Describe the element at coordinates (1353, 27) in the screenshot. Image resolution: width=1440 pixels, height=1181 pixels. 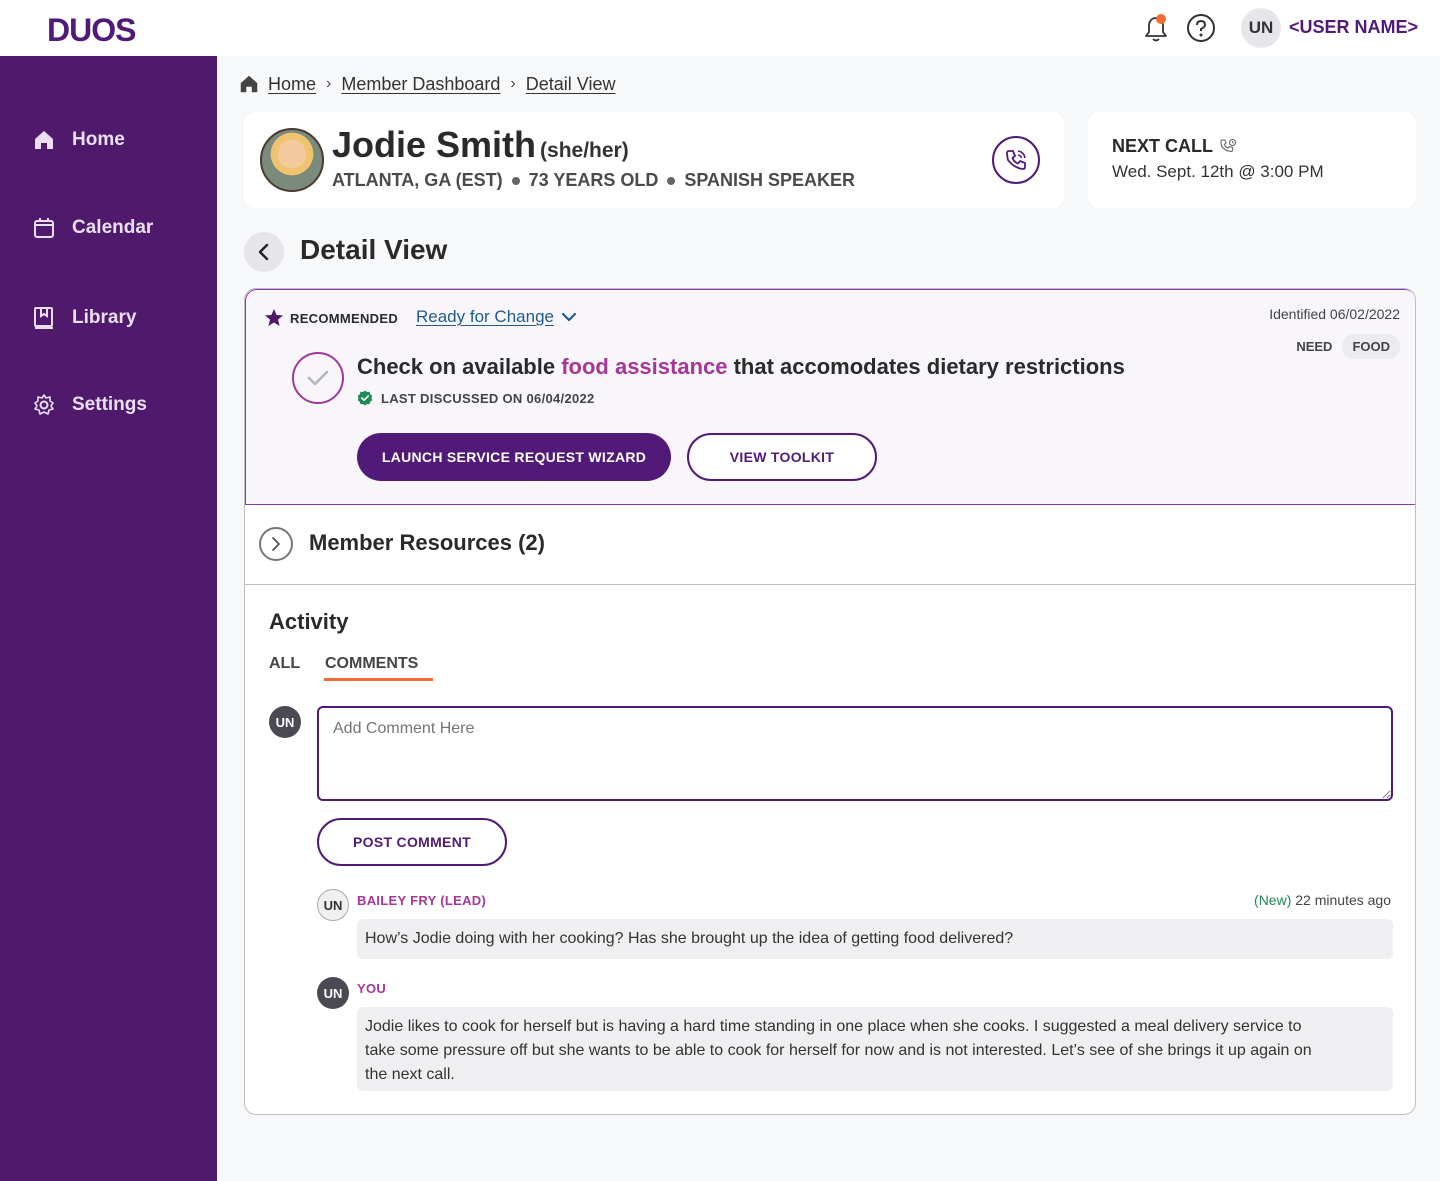
I see `user-name: <USER NAME>` at that location.